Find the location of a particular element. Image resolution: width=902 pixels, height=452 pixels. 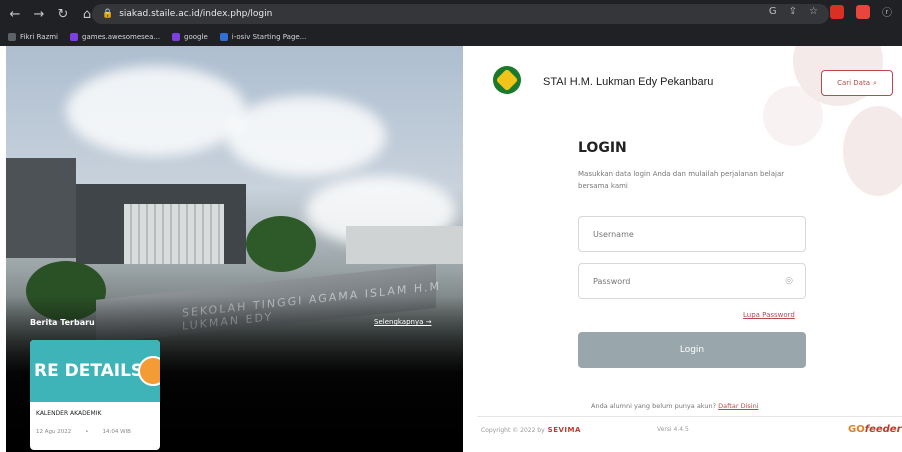

news-image: RE DETAILS is located at coordinates (95, 371).